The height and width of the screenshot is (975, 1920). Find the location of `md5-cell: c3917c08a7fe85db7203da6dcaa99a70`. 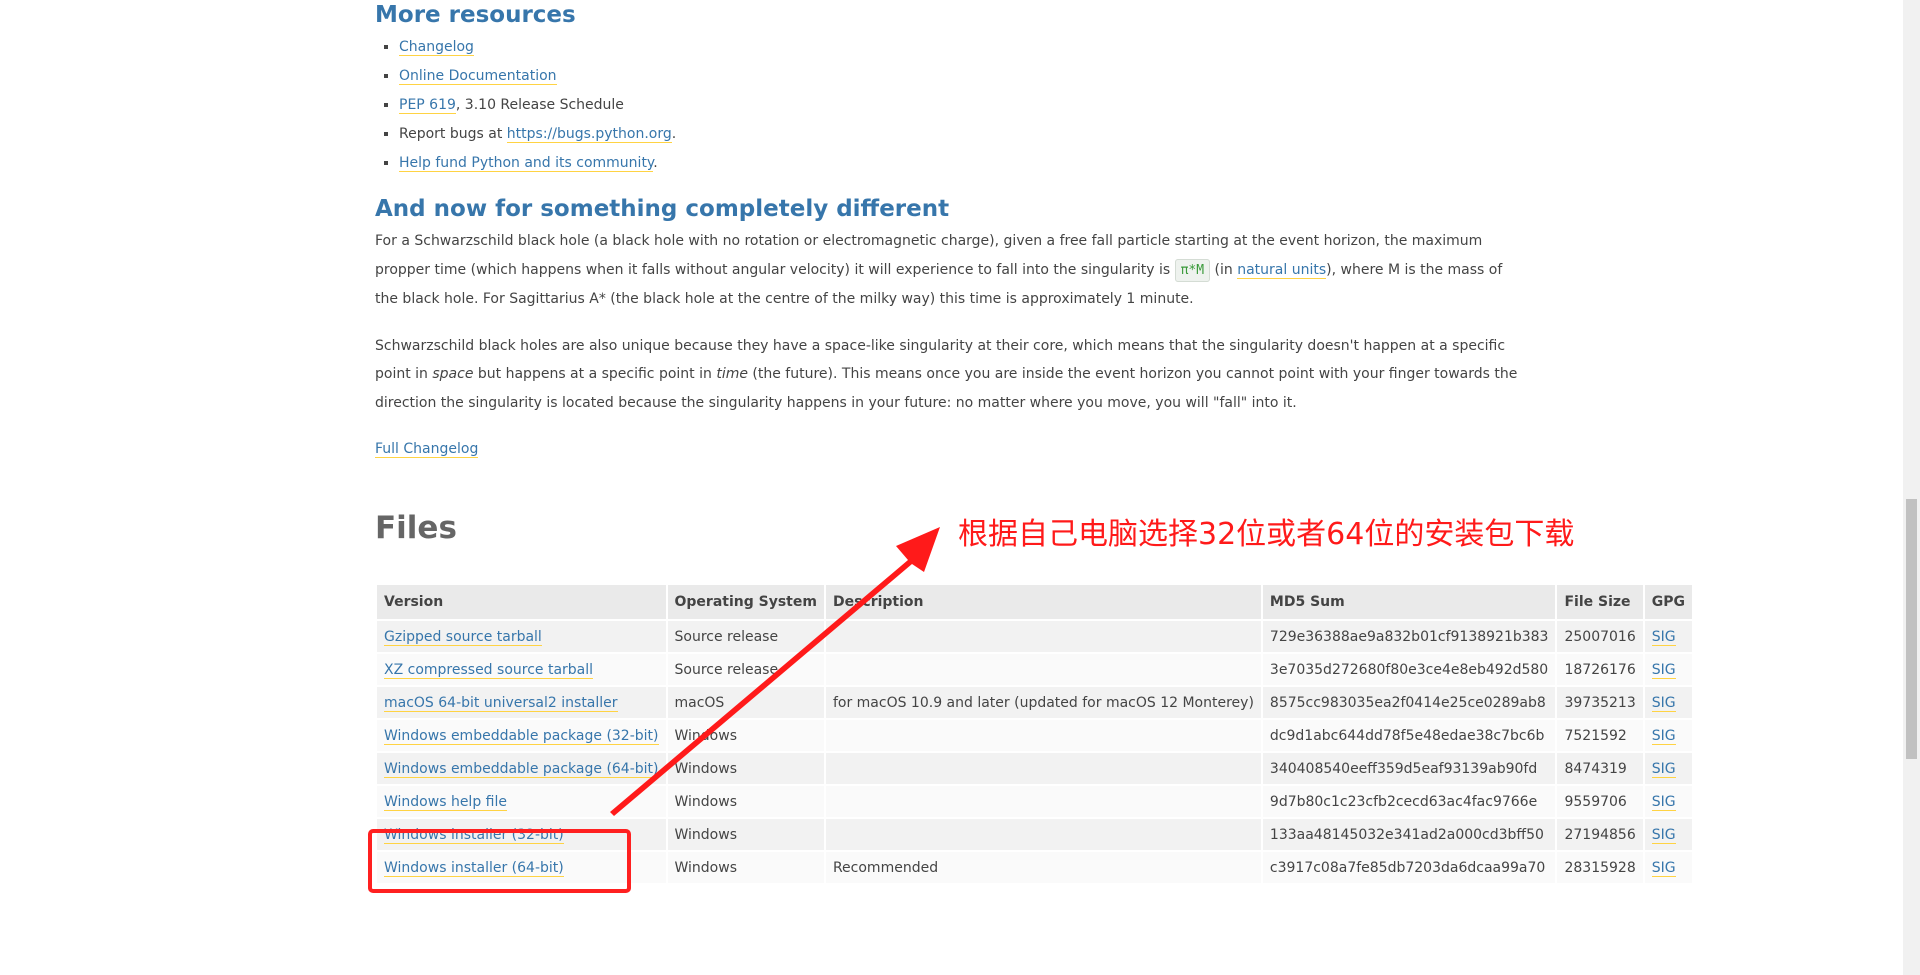

md5-cell: c3917c08a7fe85db7203da6dcaa99a70 is located at coordinates (1409, 867).